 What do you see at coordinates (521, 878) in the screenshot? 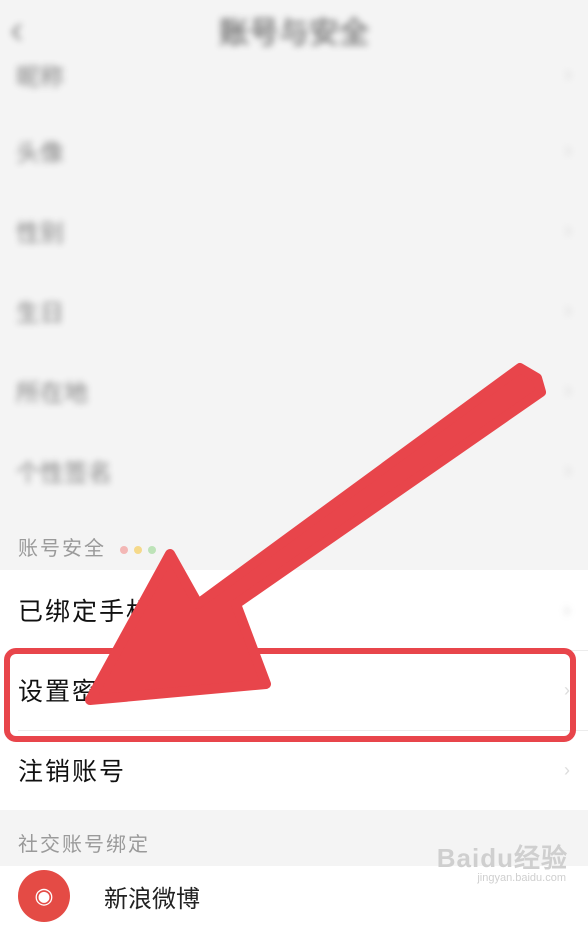
I see `watermark-url: jingyan.baidu.com` at bounding box center [521, 878].